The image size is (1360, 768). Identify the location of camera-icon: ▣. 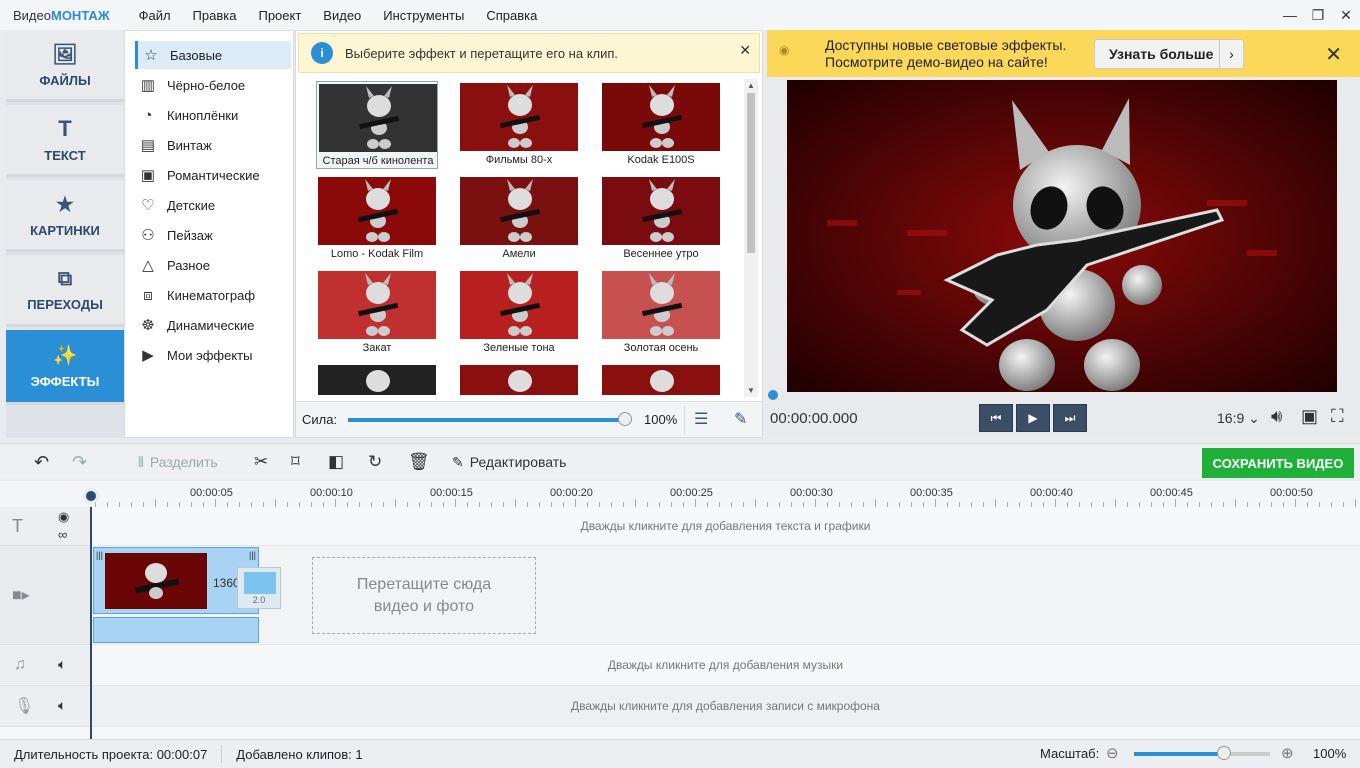
(1309, 416).